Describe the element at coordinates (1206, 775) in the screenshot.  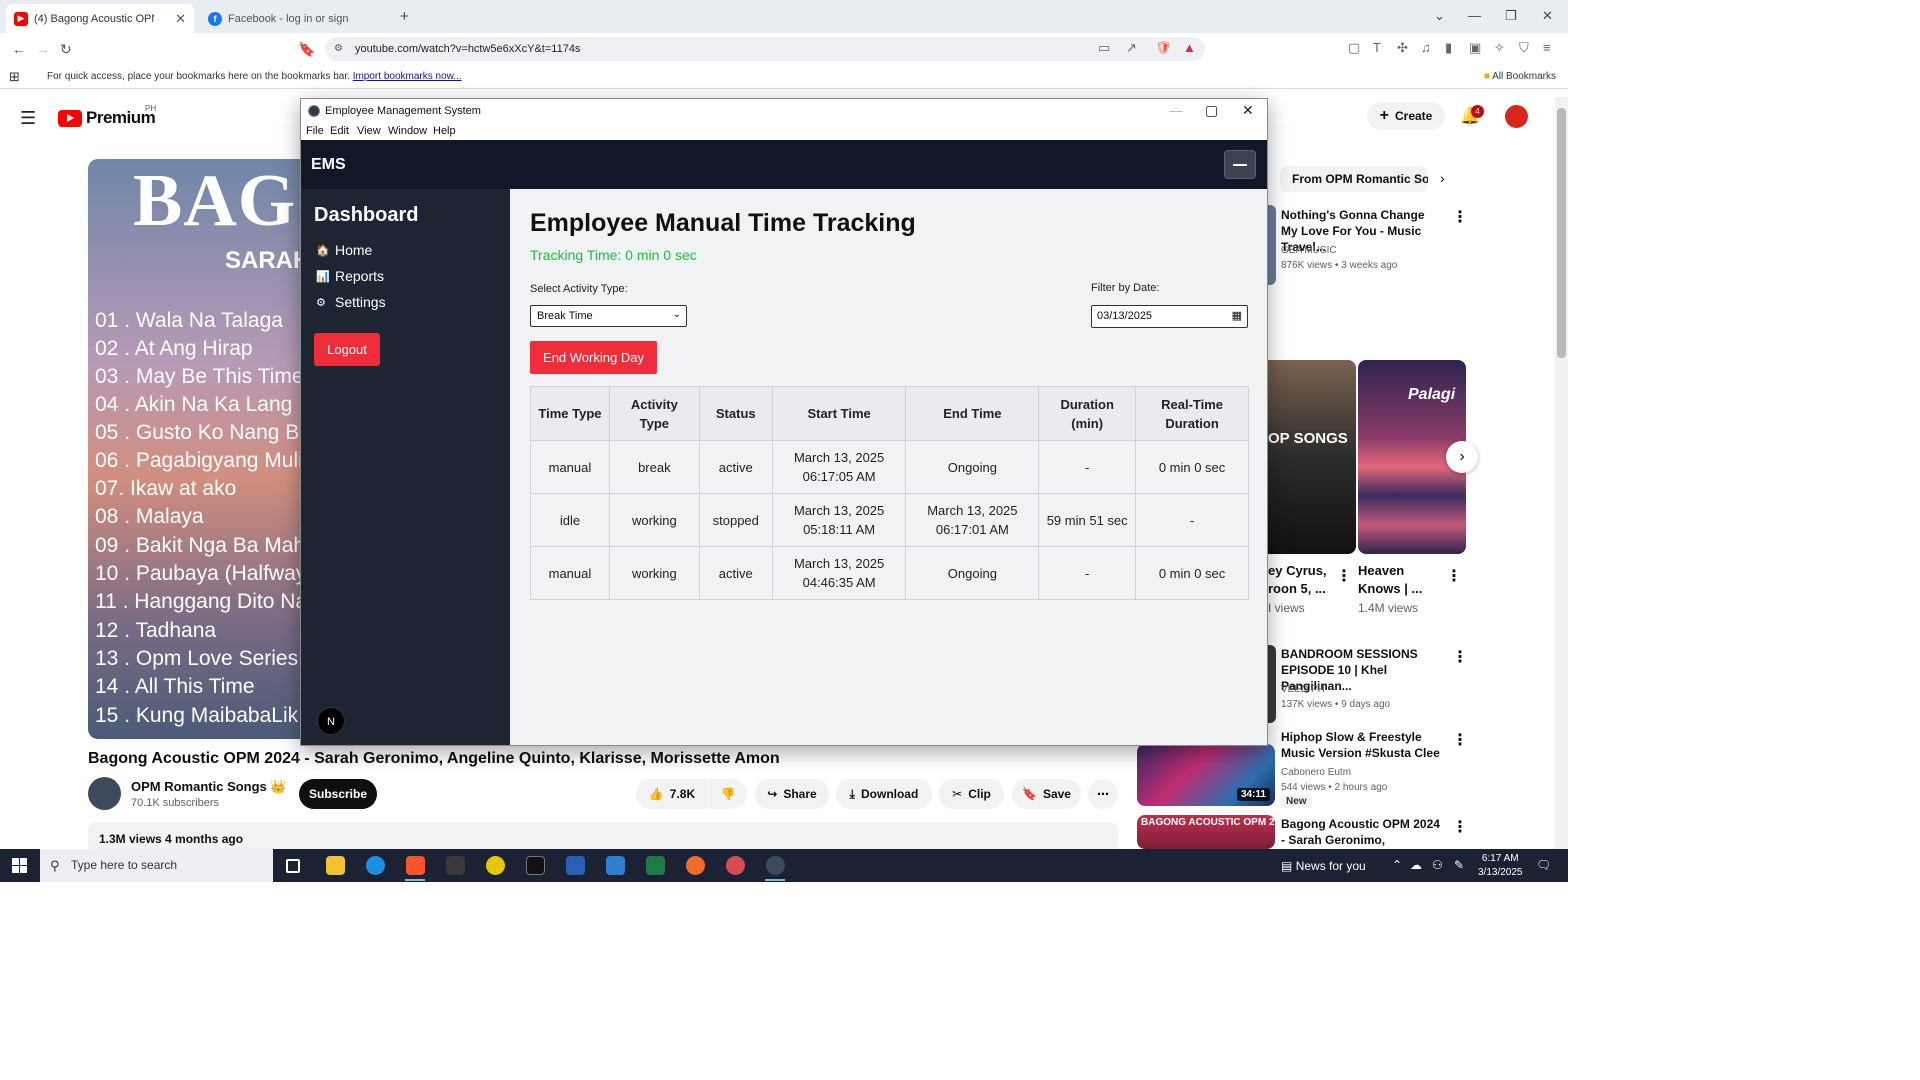
I see `recommendation-thumbnail: 34:11` at that location.